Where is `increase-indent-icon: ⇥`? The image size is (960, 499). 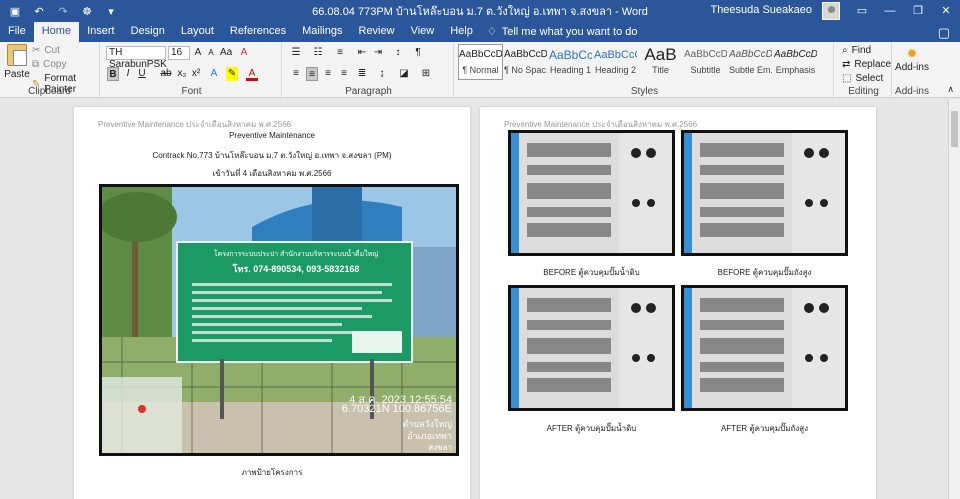
increase-indent-icon: ⇥ is located at coordinates (378, 53).